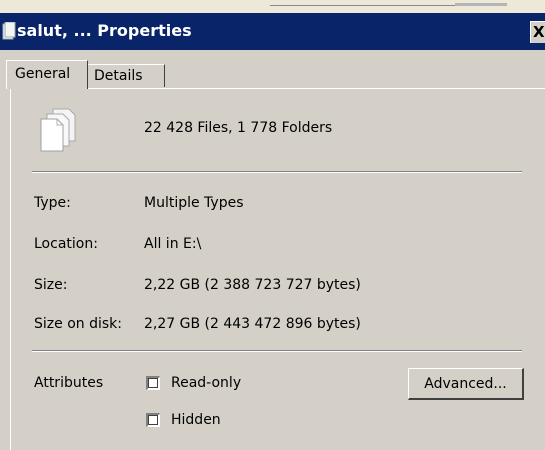 This screenshot has height=450, width=545. I want to click on tab-general: General, so click(47, 74).